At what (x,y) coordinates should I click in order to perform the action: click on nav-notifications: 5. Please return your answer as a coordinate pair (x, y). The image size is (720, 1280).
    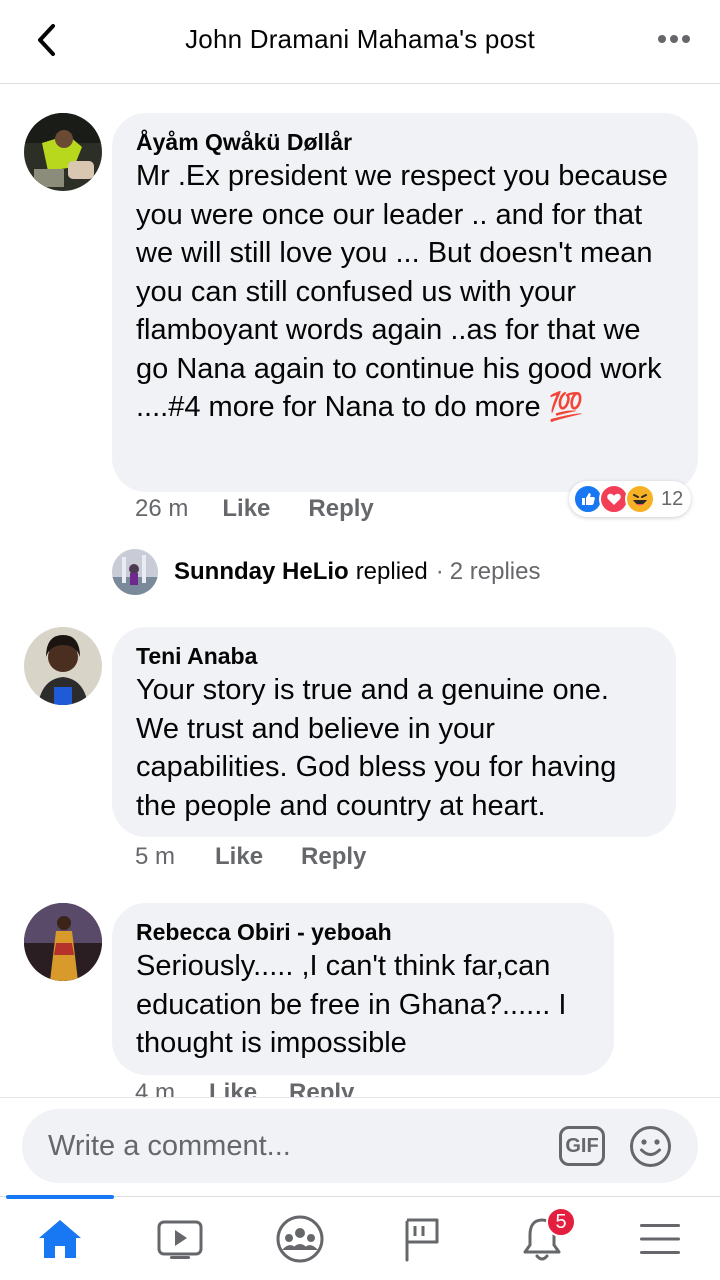
    Looking at the image, I should click on (544, 1237).